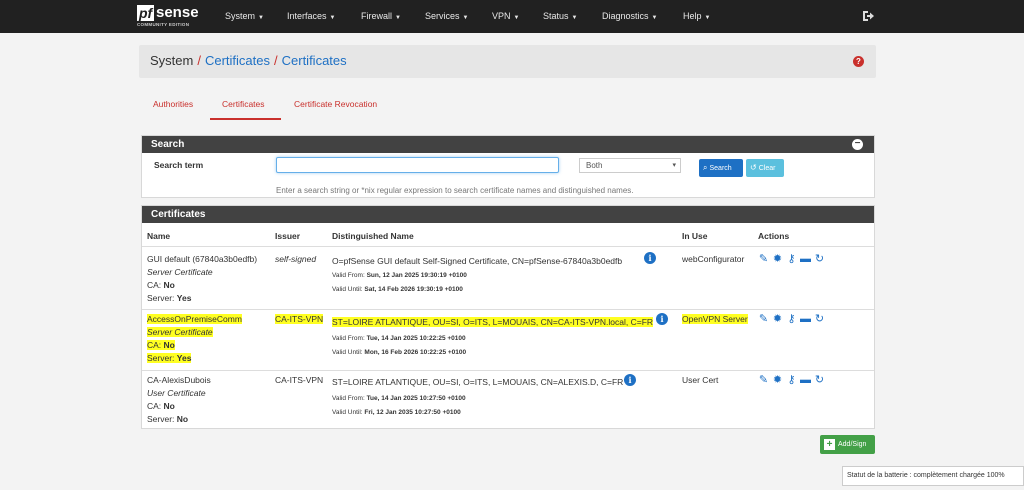  Describe the element at coordinates (194, 319) in the screenshot. I see `cert-name: AccessOnPremiseComm` at that location.